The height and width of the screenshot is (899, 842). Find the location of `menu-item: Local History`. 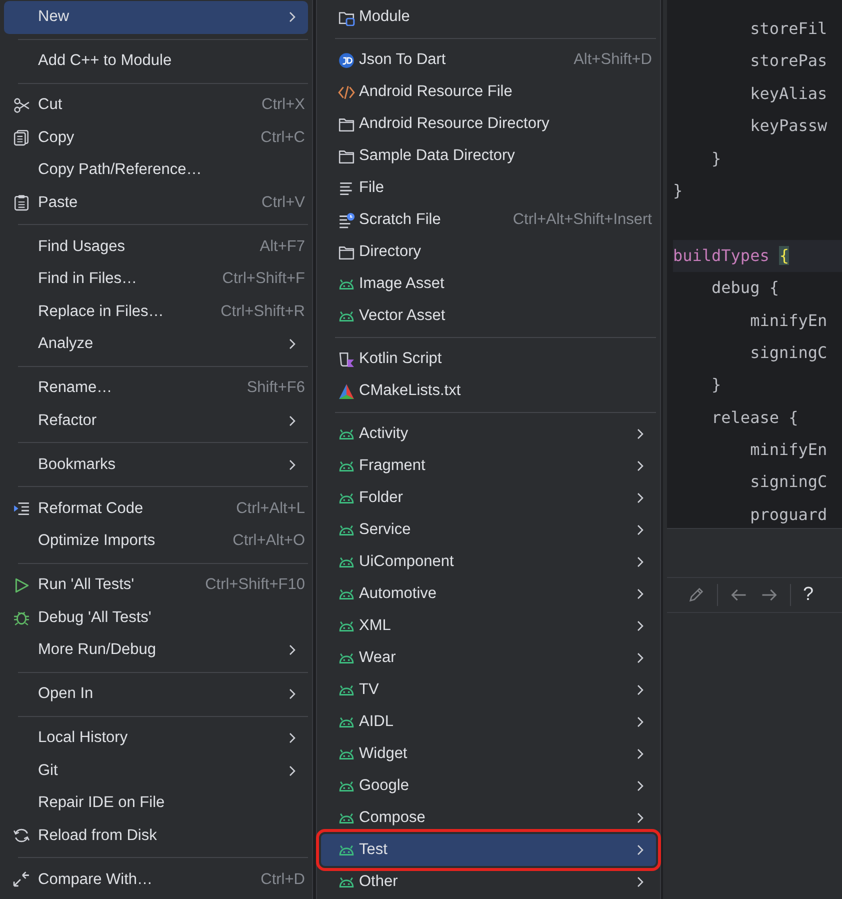

menu-item: Local History is located at coordinates (156, 738).